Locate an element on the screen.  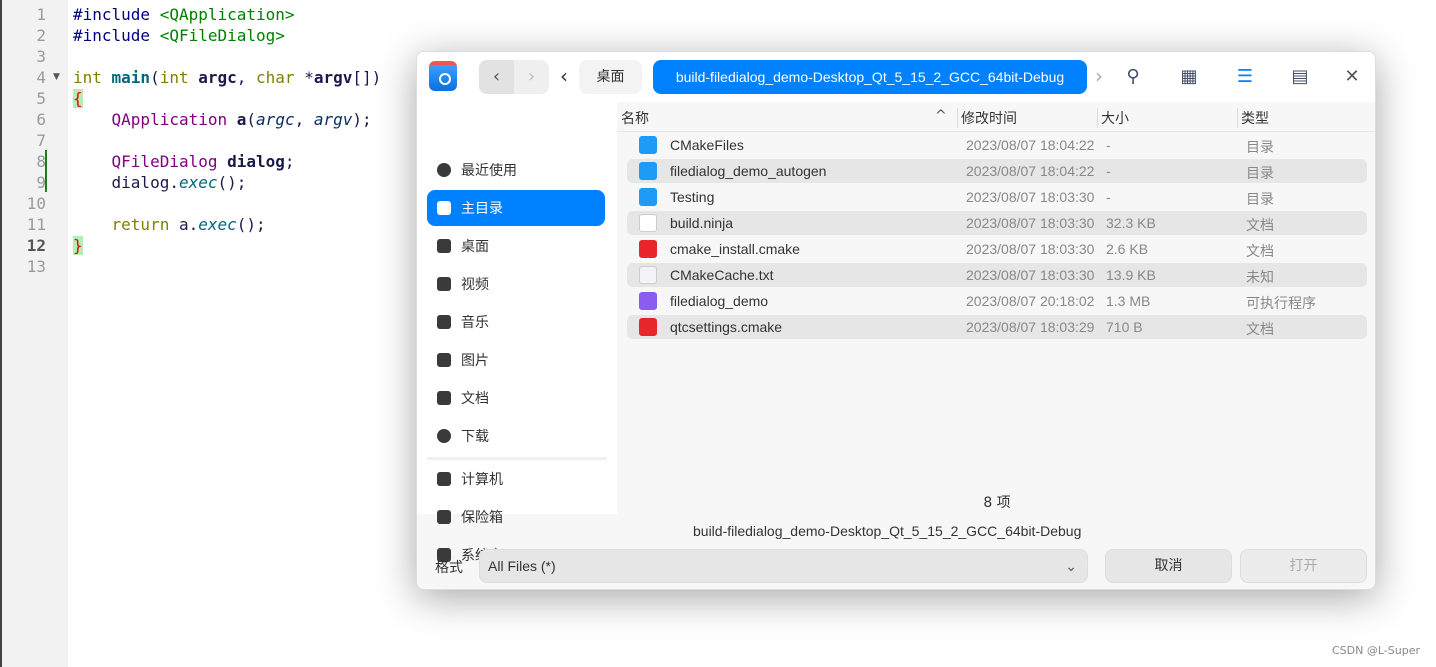
sidebar-item-label: 图片 is located at coordinates (475, 361).